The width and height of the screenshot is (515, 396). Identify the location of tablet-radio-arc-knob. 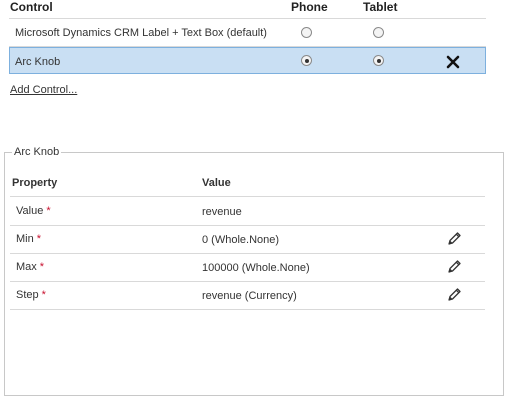
(378, 60).